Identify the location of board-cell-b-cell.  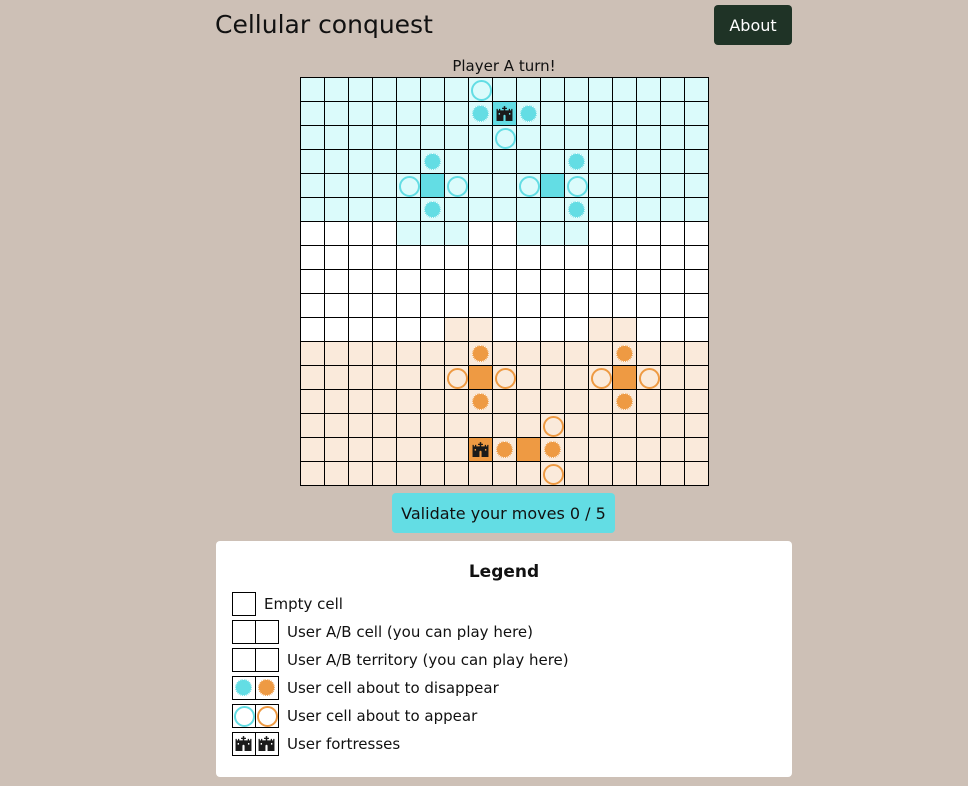
(529, 450).